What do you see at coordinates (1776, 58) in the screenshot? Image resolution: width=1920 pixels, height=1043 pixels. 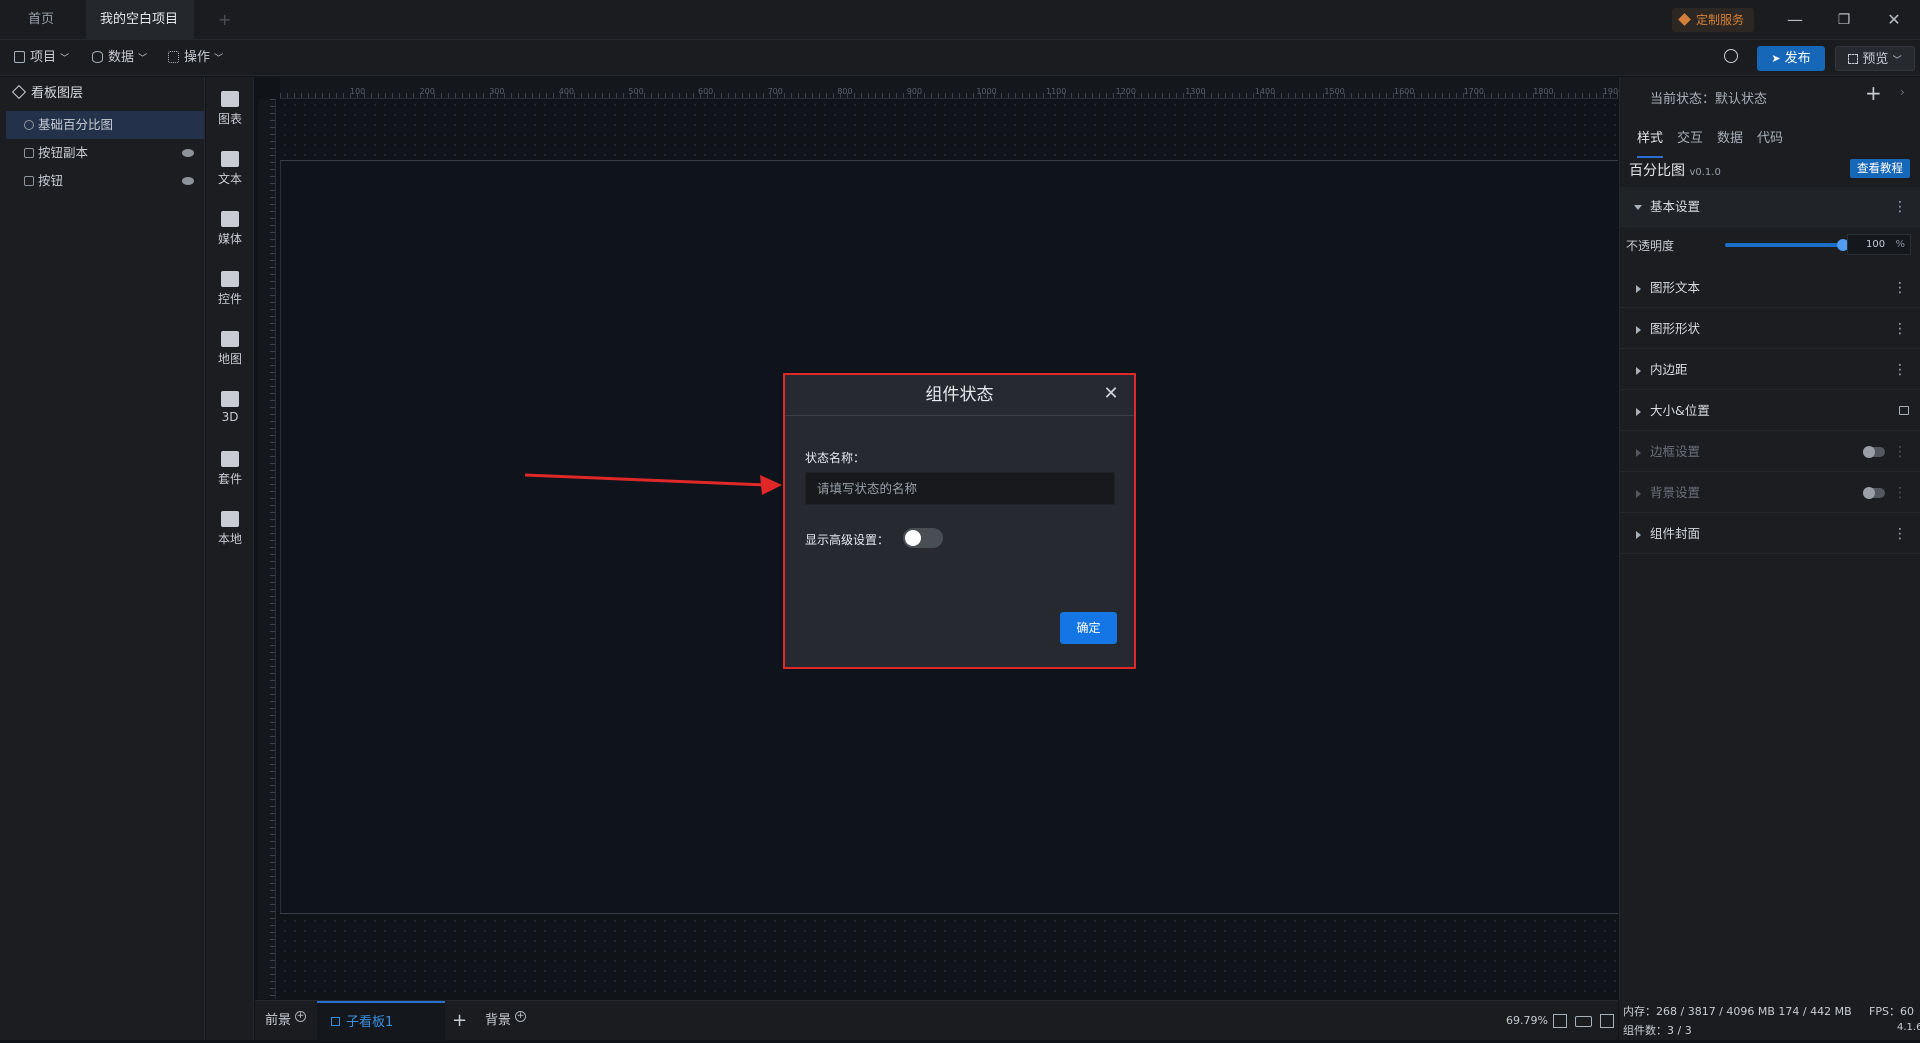 I see `send-icon: ➤` at bounding box center [1776, 58].